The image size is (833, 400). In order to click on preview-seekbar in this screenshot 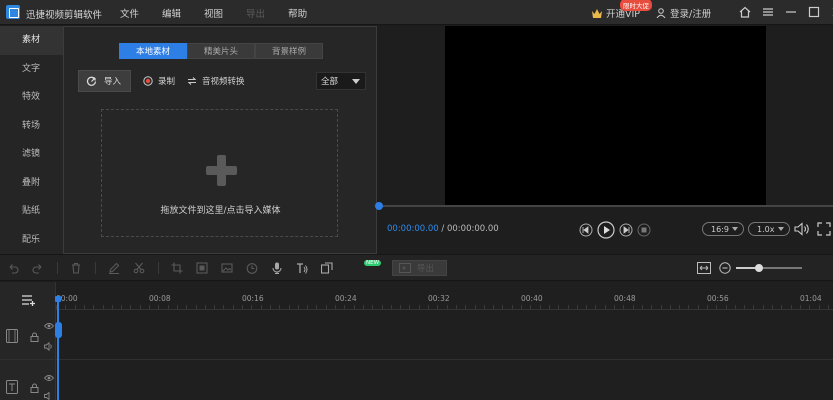, I will do `click(605, 206)`.